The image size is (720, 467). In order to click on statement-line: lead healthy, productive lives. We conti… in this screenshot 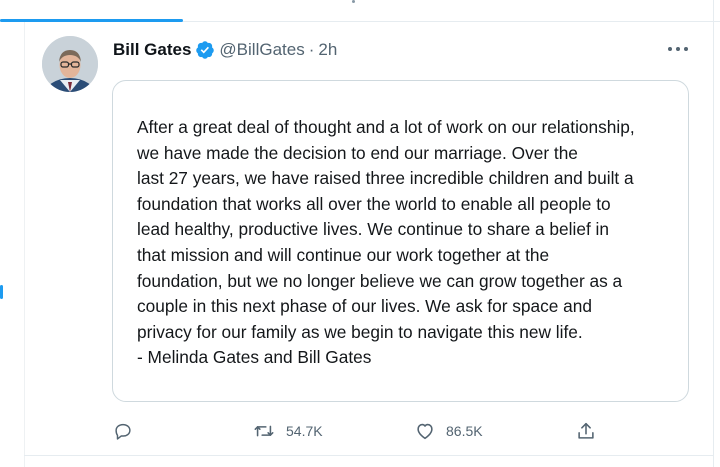, I will do `click(373, 229)`.